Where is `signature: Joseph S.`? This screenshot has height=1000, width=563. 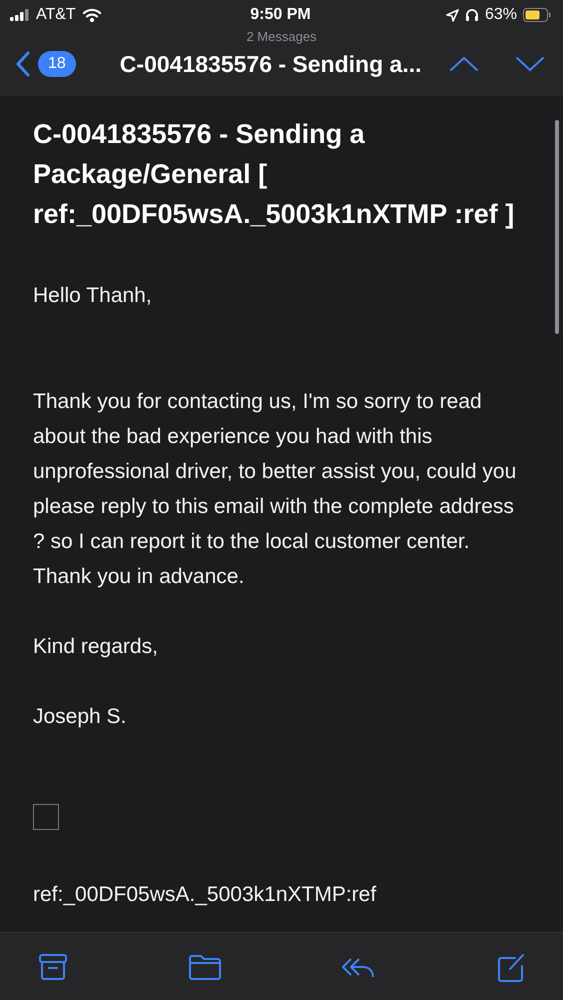
signature: Joseph S. is located at coordinates (80, 717).